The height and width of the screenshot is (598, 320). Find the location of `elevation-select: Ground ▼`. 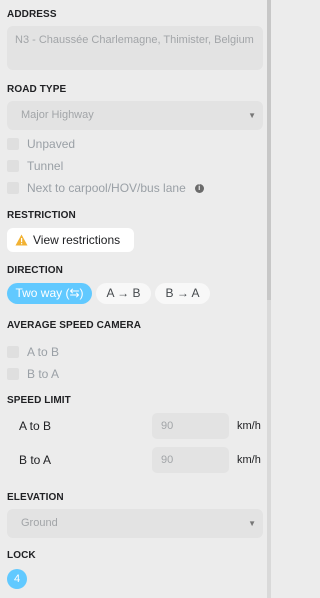

elevation-select: Ground ▼ is located at coordinates (135, 523).